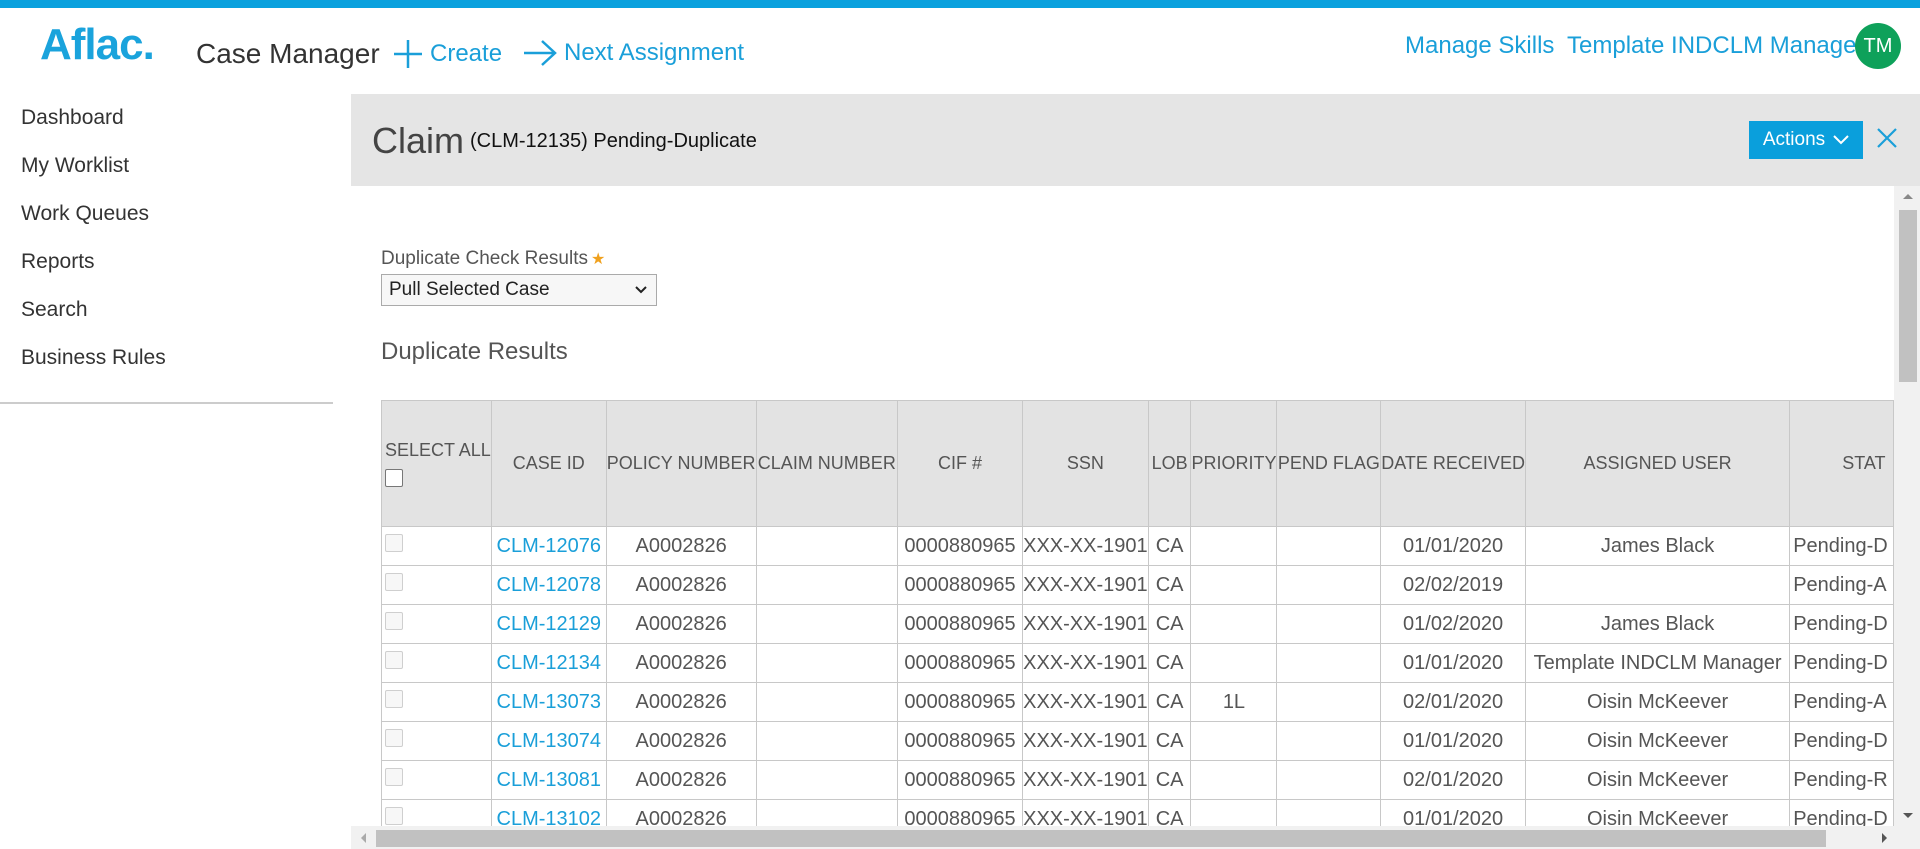  I want to click on scroll-down-icon, so click(1908, 816).